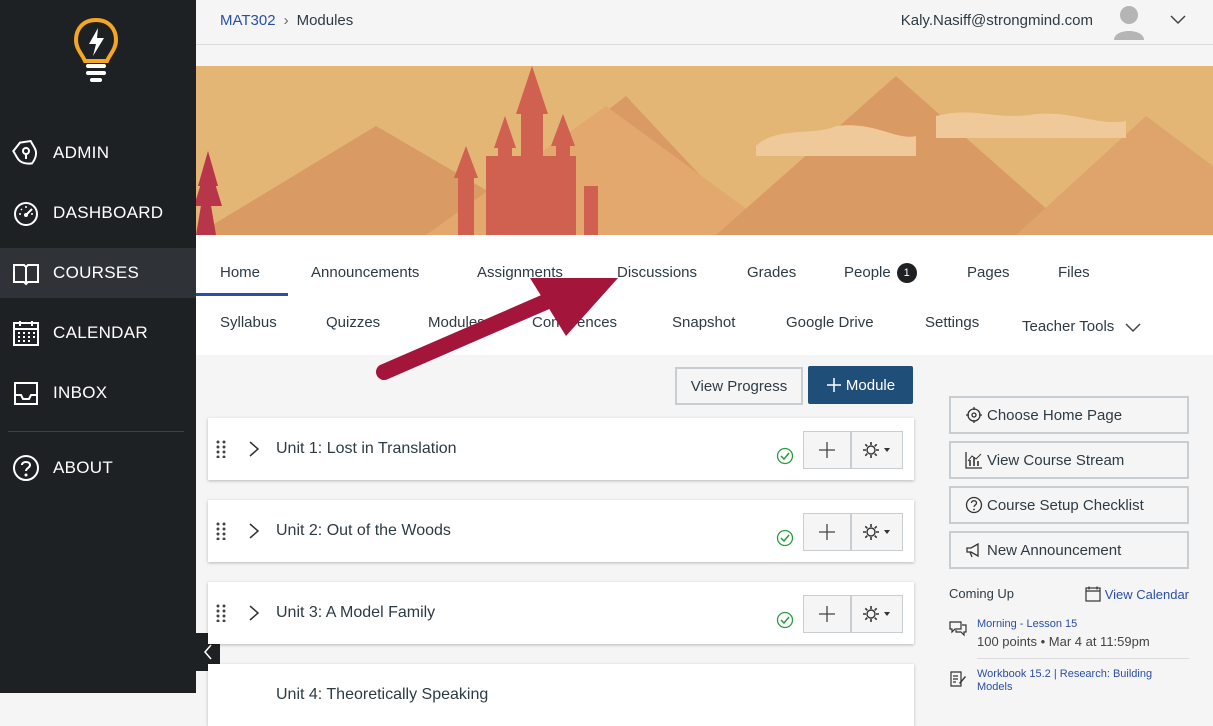  Describe the element at coordinates (952, 322) in the screenshot. I see `tab-settings: Settings` at that location.